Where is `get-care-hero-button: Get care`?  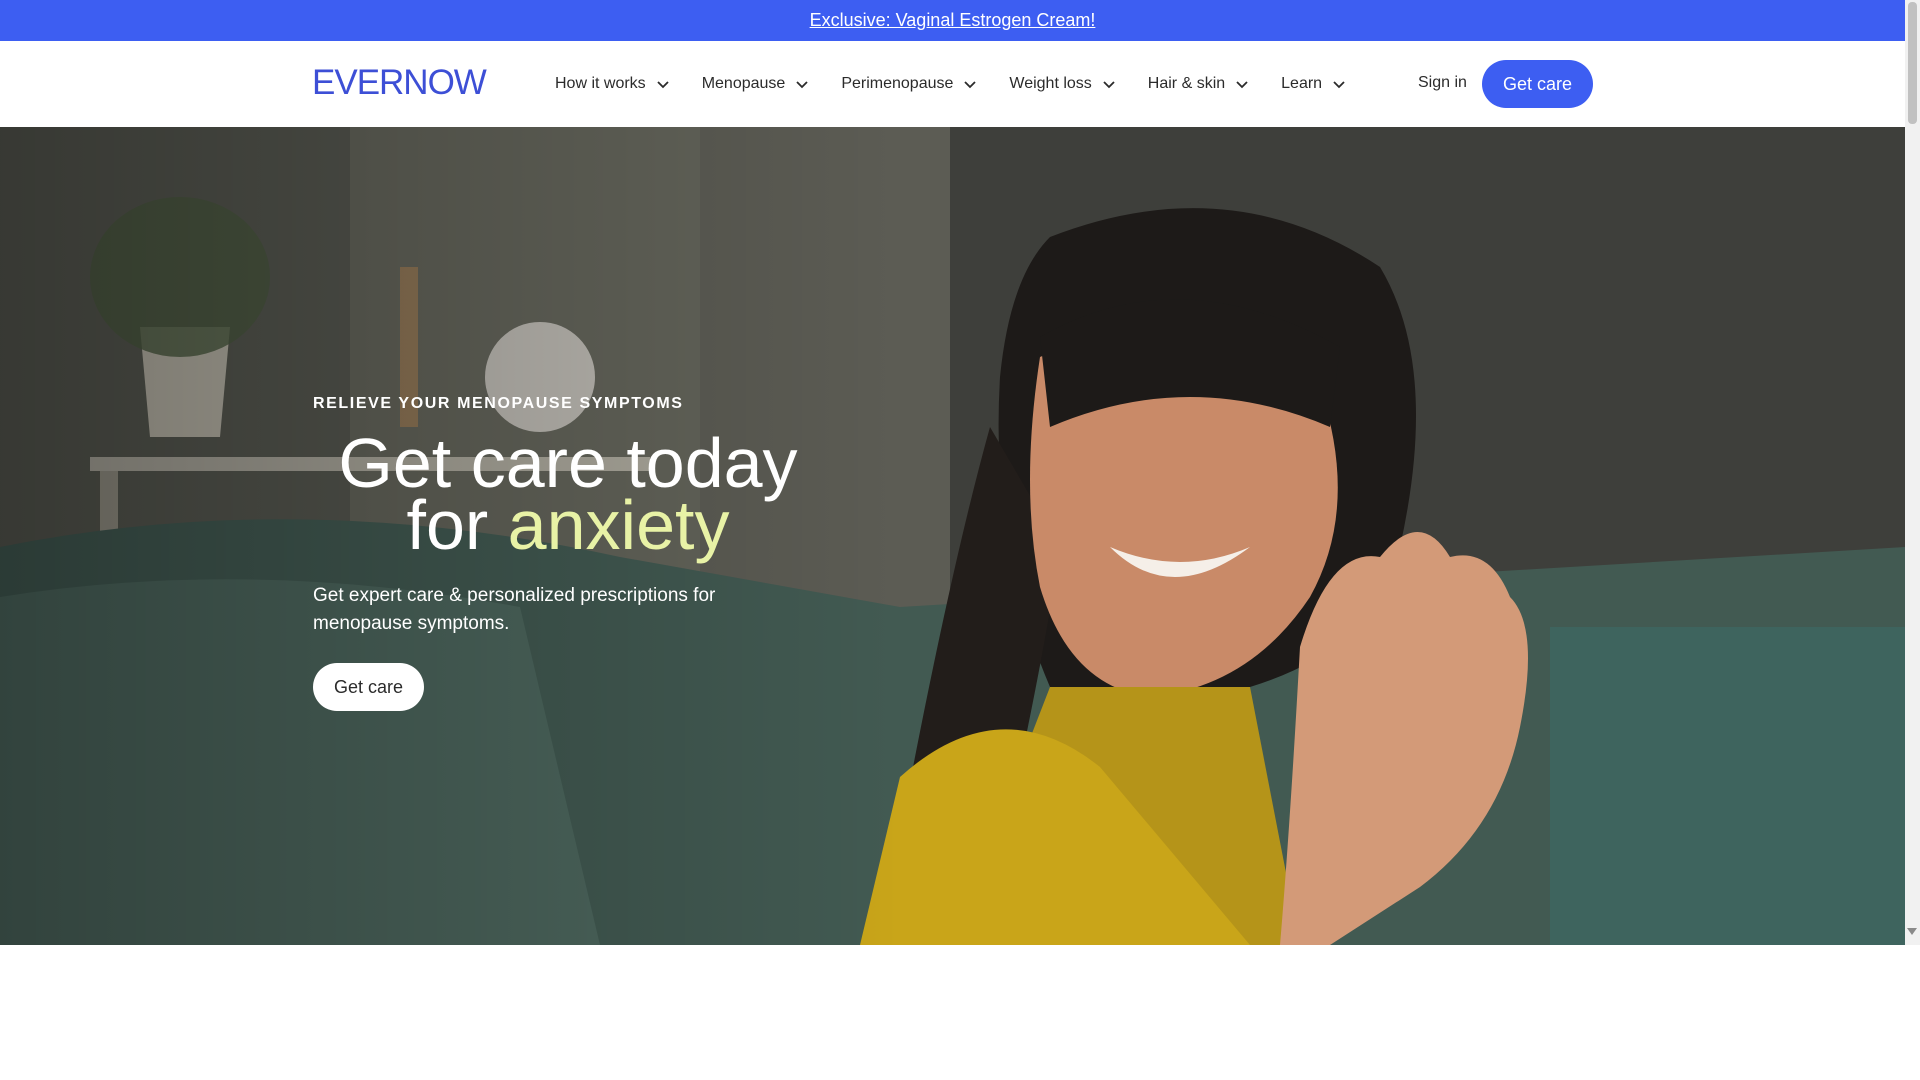
get-care-hero-button: Get care is located at coordinates (368, 687).